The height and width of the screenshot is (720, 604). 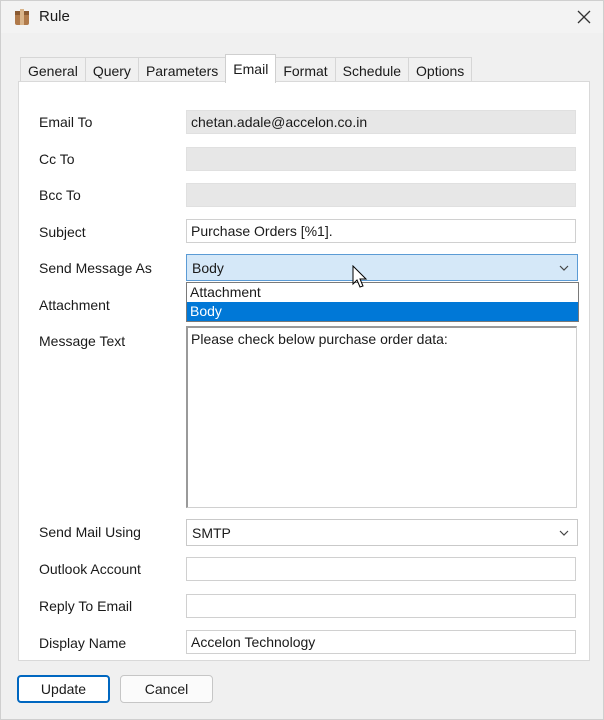 What do you see at coordinates (381, 606) in the screenshot?
I see `reply-to-email-field` at bounding box center [381, 606].